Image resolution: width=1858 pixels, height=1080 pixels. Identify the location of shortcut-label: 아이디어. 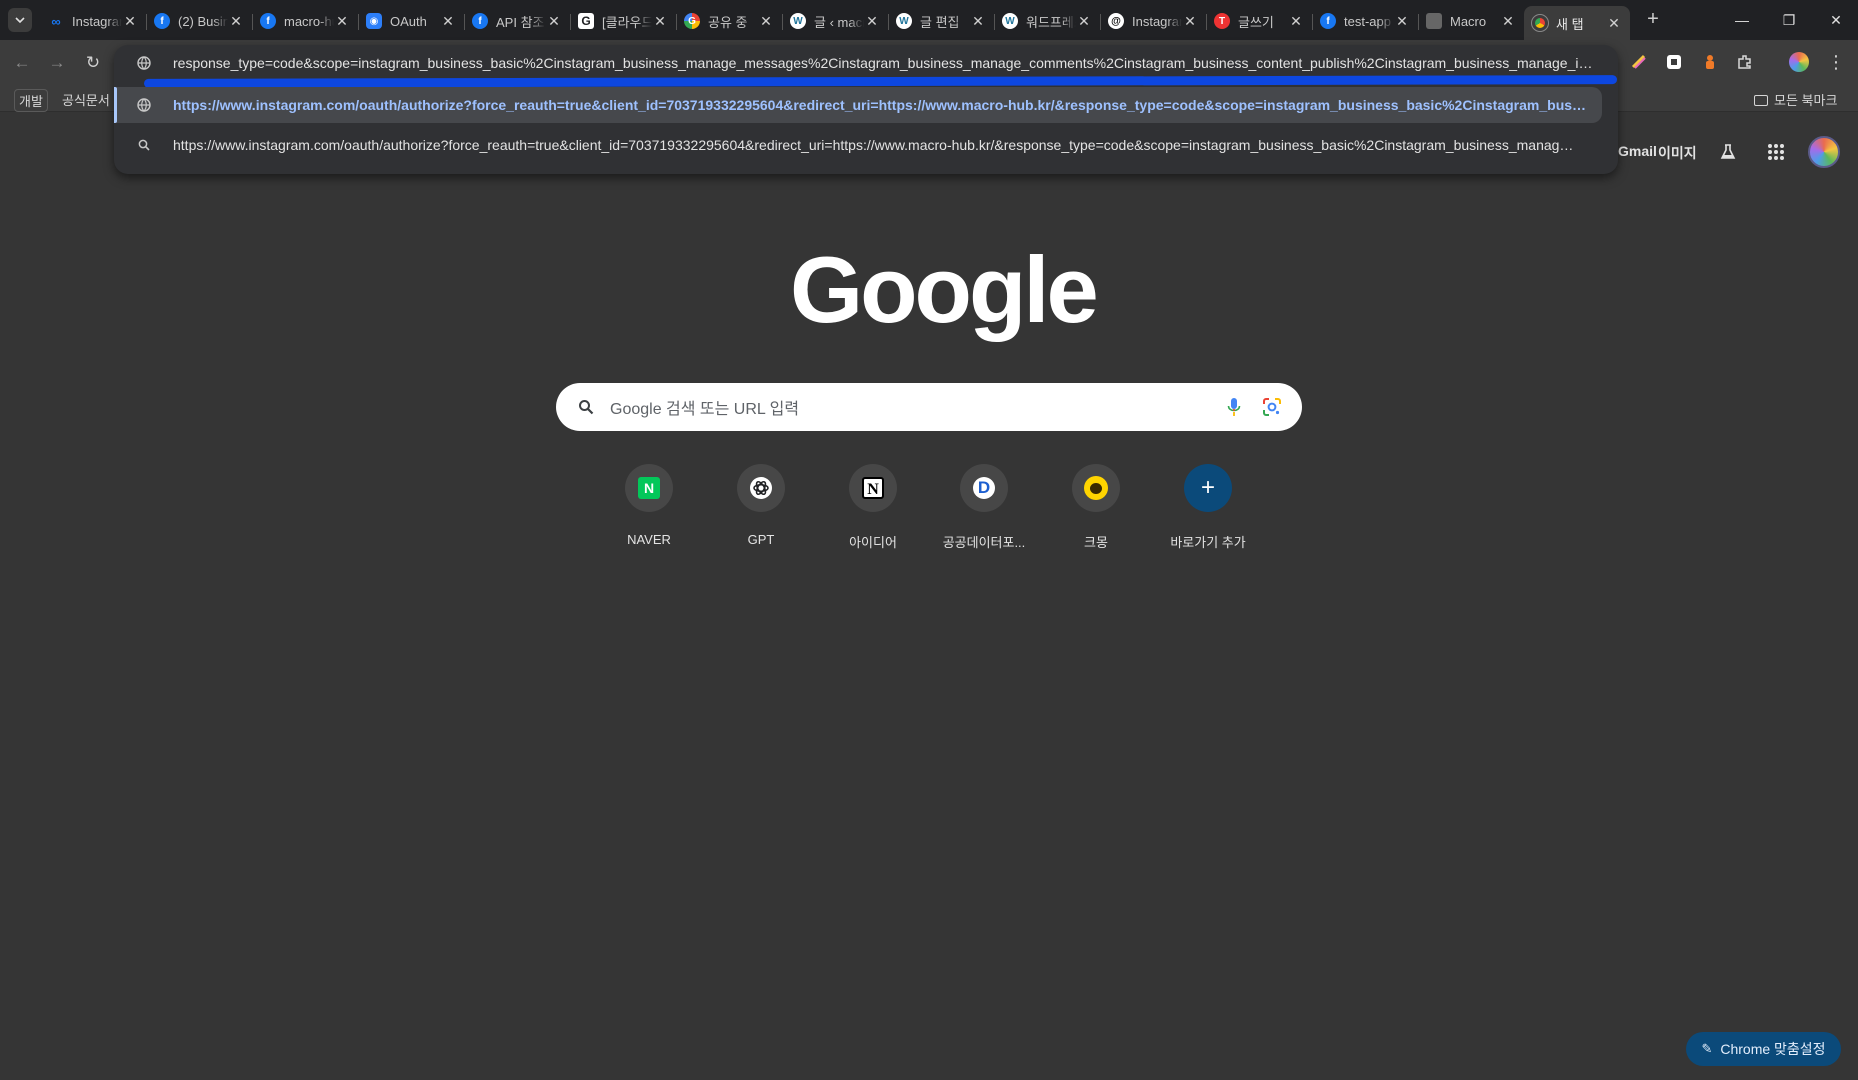
(873, 542).